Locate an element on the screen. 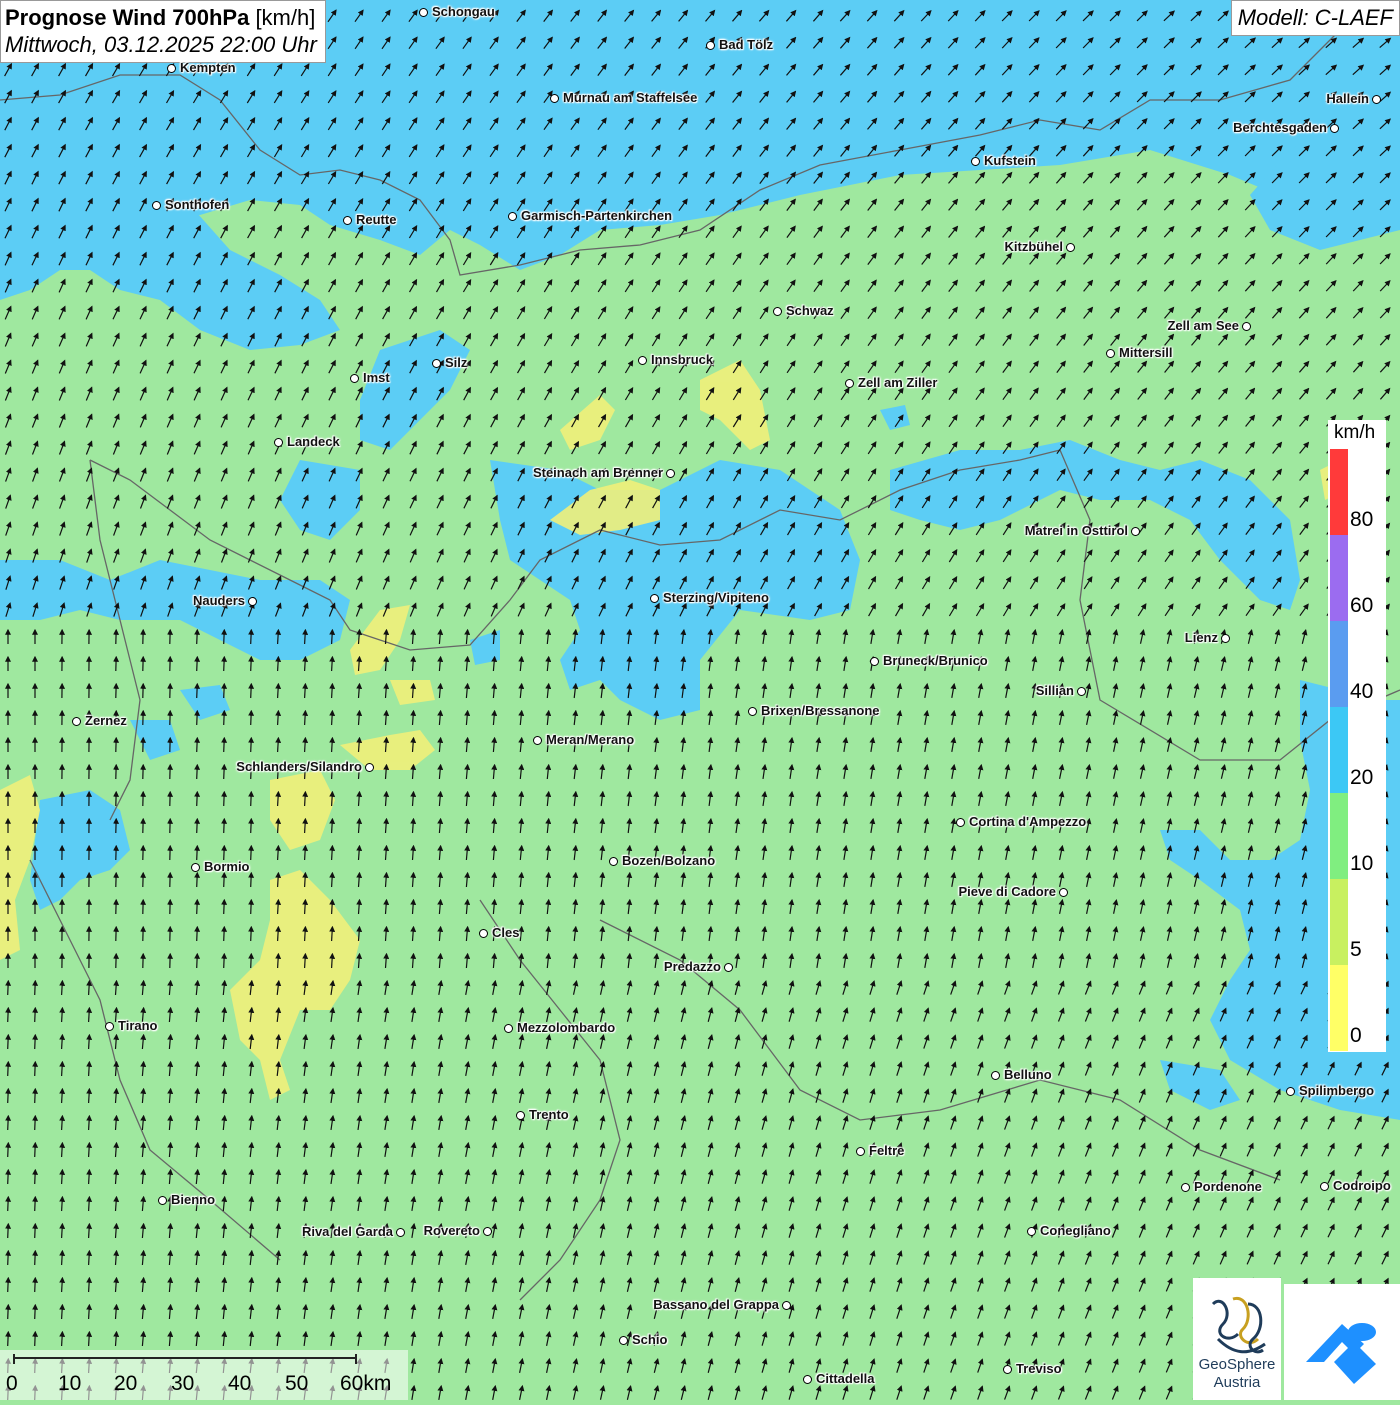  scale-label: 50 is located at coordinates (296, 1384).